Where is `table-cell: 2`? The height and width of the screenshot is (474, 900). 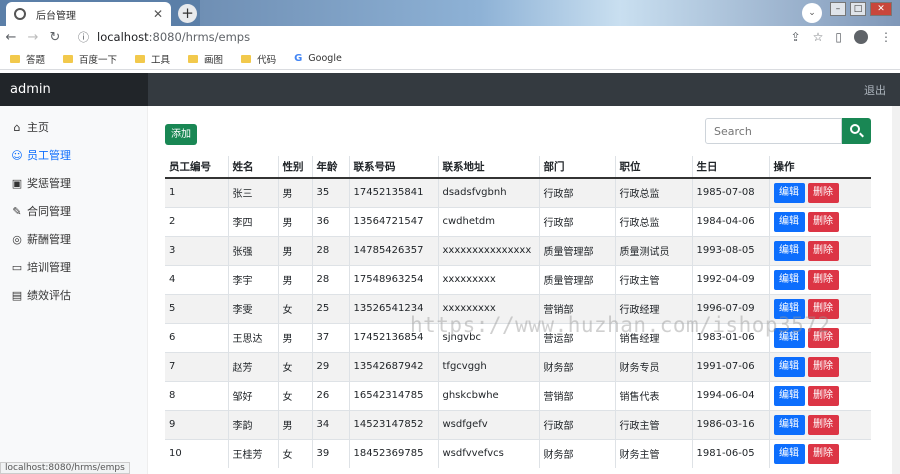 table-cell: 2 is located at coordinates (197, 221).